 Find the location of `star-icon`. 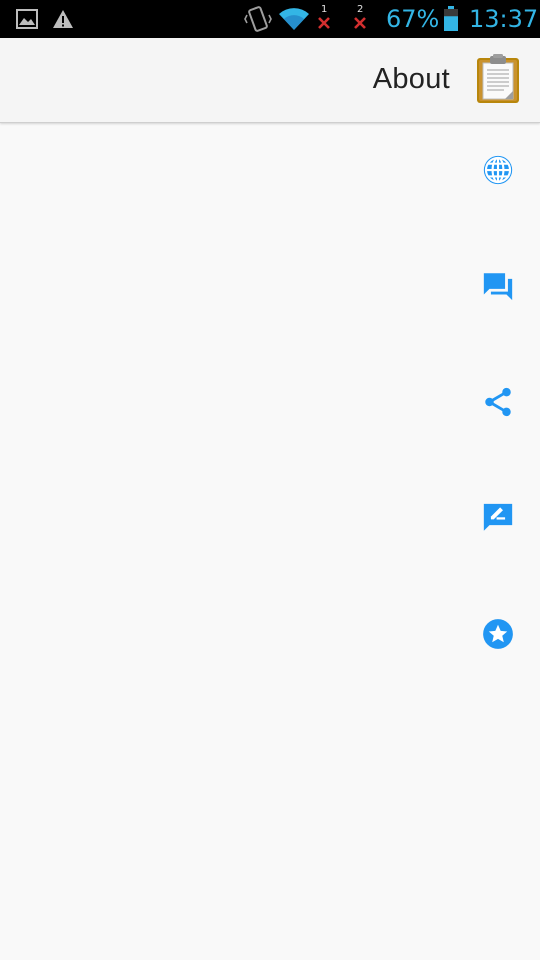

star-icon is located at coordinates (498, 634).